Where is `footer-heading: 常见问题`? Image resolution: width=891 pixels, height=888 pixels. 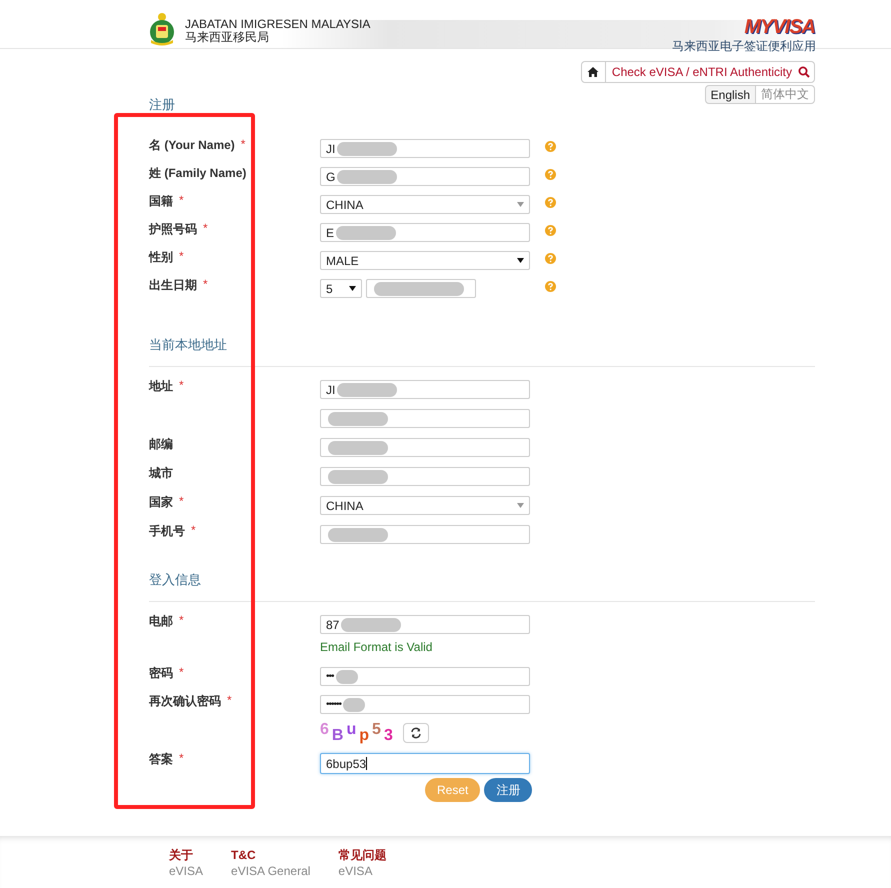 footer-heading: 常见问题 is located at coordinates (362, 855).